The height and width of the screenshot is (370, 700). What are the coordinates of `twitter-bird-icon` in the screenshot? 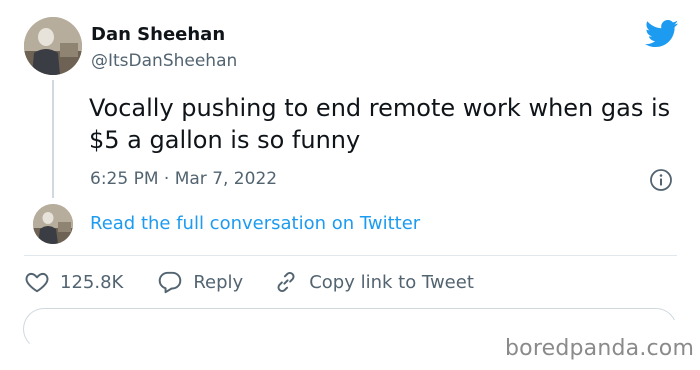 It's located at (662, 34).